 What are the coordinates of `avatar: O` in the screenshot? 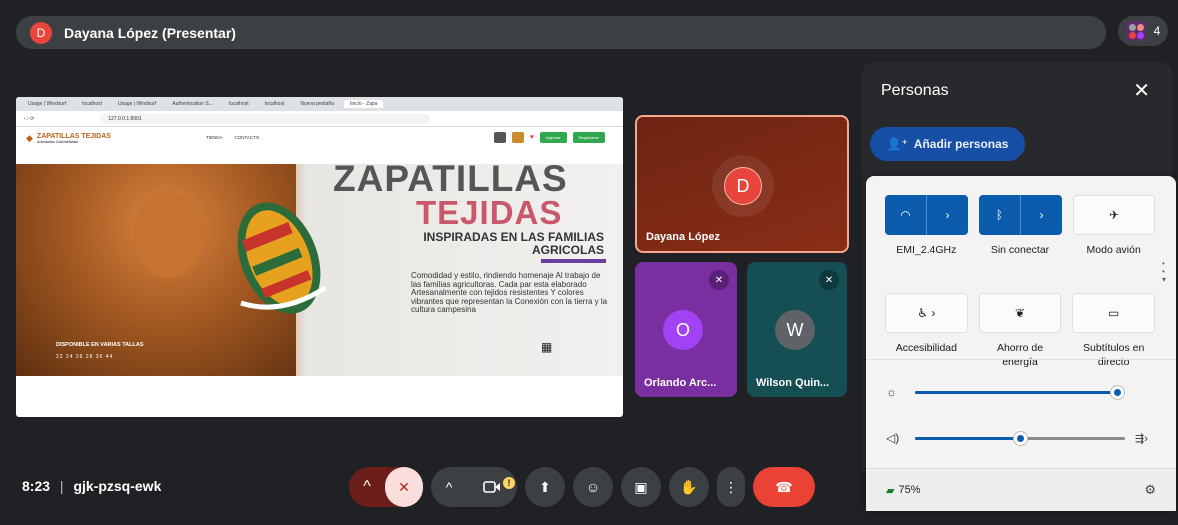 It's located at (683, 330).